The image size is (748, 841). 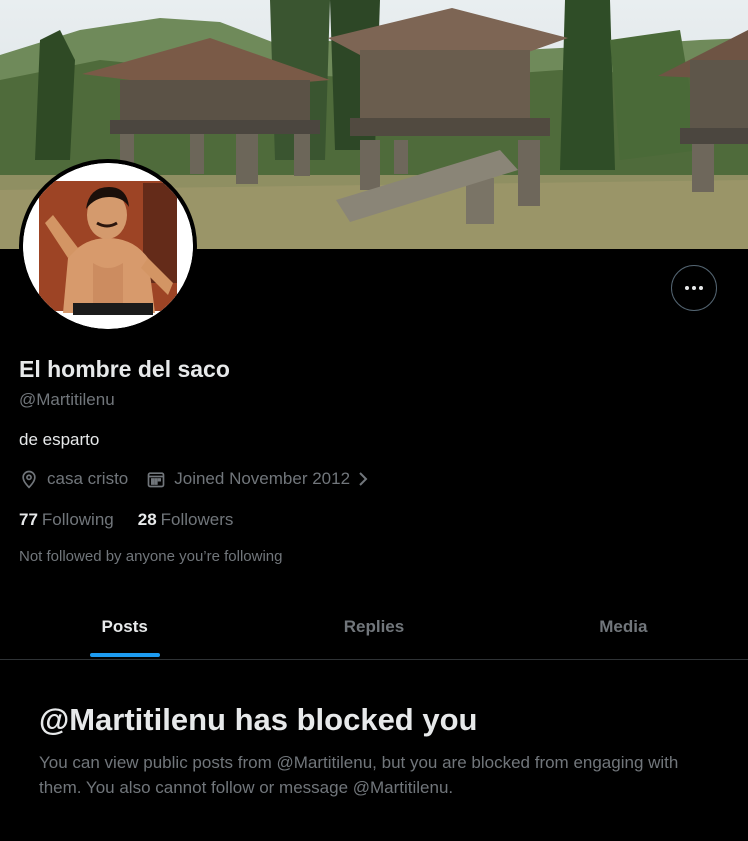 What do you see at coordinates (151, 556) in the screenshot?
I see `not-followed-notice: Not followed by anyone you’re following` at bounding box center [151, 556].